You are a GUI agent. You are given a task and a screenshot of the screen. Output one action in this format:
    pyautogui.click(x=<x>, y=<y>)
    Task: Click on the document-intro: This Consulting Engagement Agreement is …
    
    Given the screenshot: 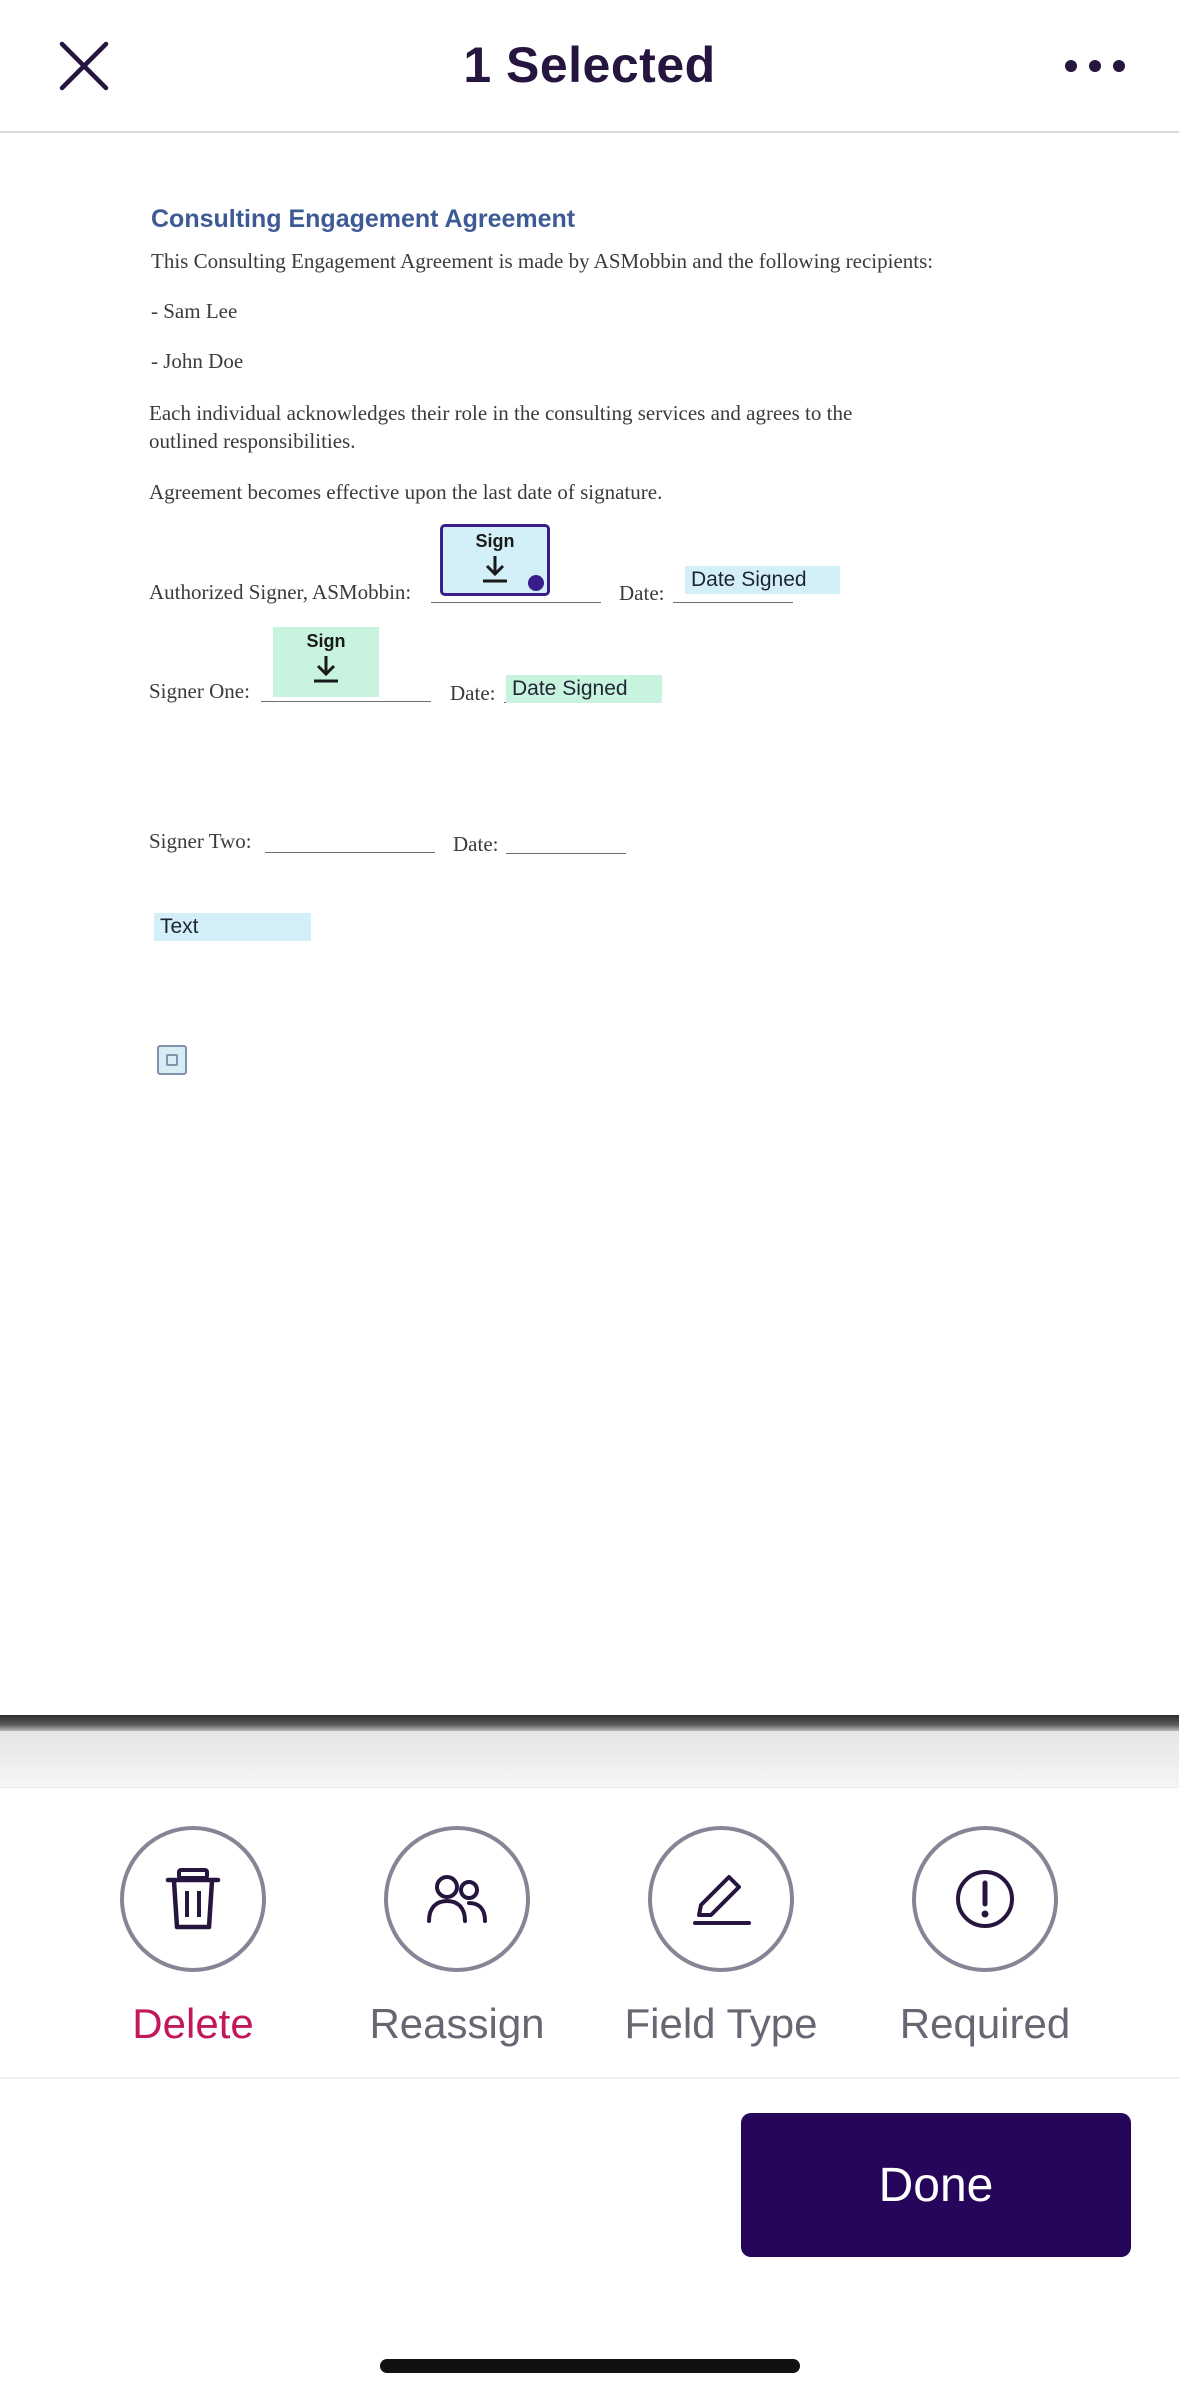 What is the action you would take?
    pyautogui.click(x=542, y=261)
    